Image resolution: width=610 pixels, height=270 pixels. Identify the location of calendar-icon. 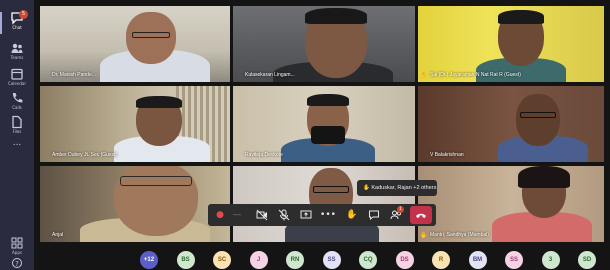
(17, 74).